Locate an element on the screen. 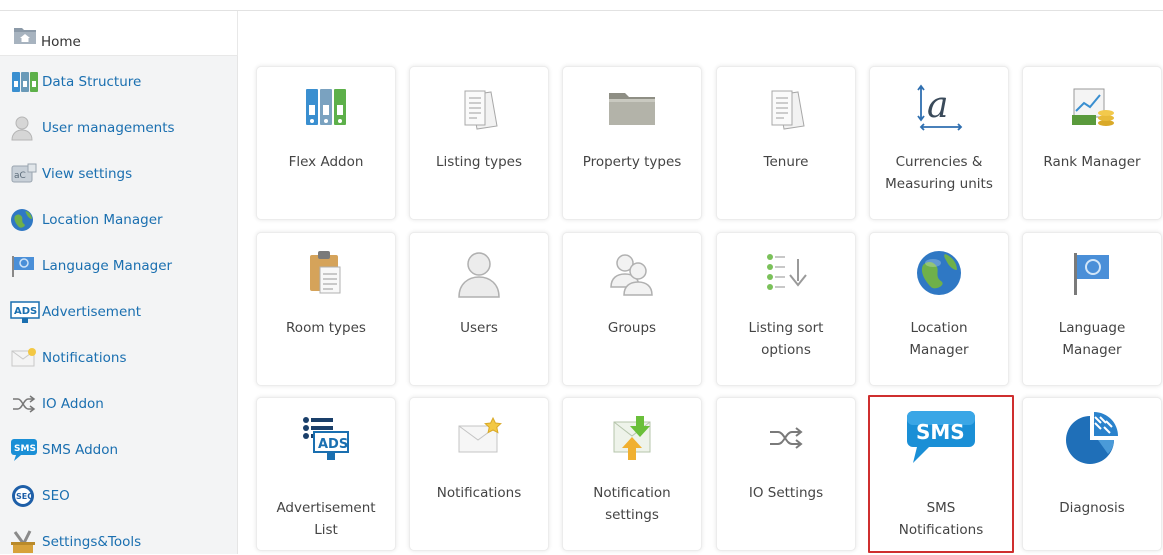 The width and height of the screenshot is (1163, 555). sidebar-item-label: View settings is located at coordinates (87, 174).